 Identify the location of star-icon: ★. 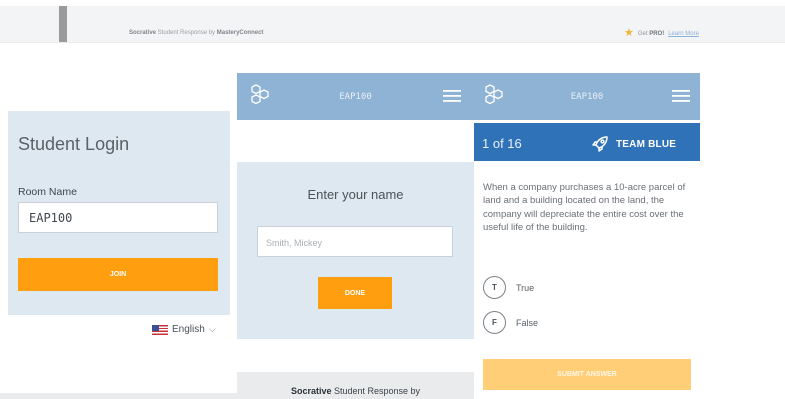
(629, 33).